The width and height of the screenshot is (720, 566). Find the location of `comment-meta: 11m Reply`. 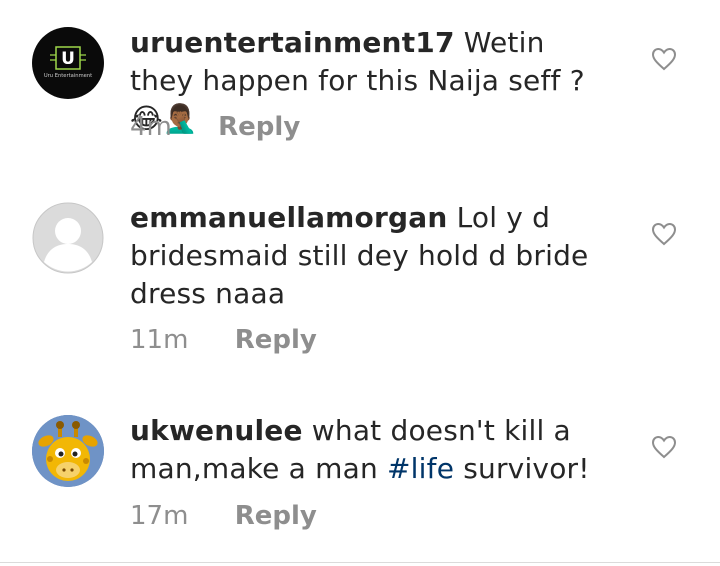

comment-meta: 11m Reply is located at coordinates (223, 340).